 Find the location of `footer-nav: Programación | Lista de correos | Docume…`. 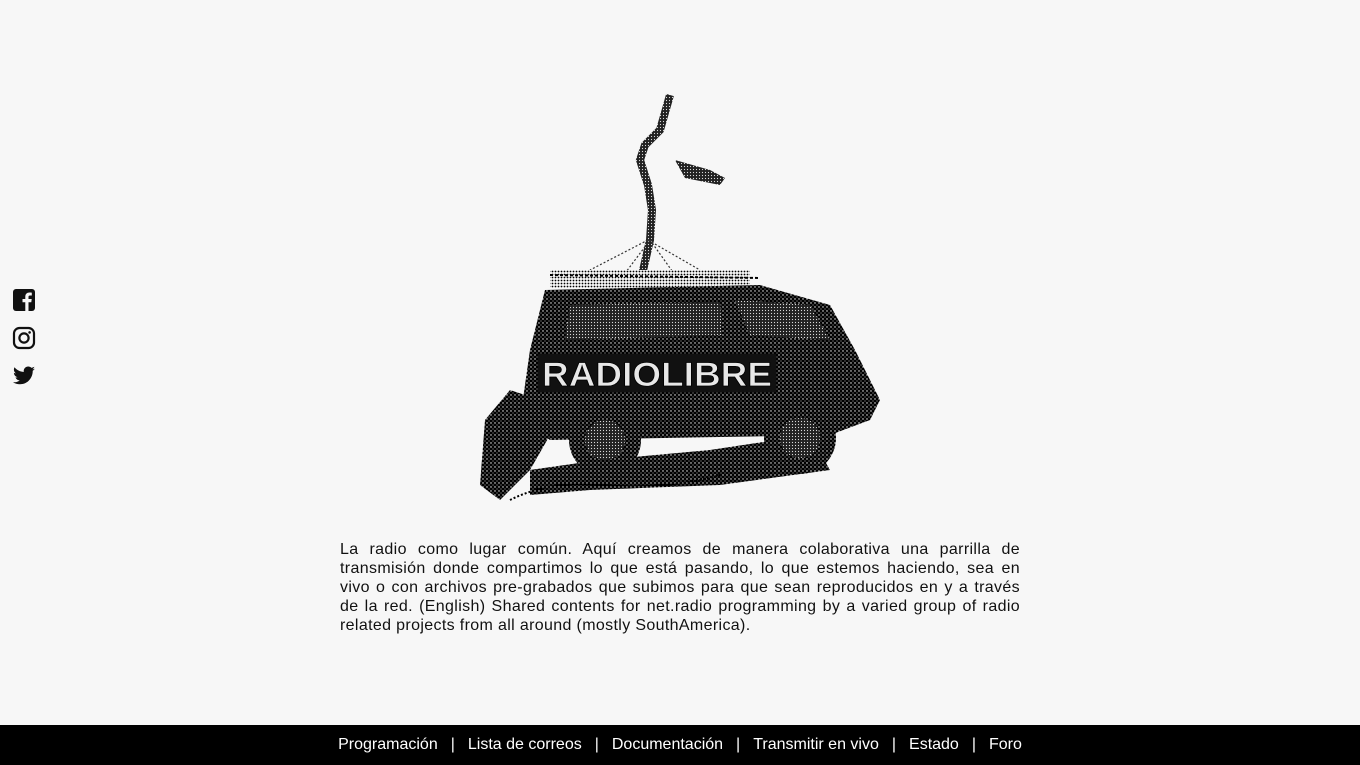

footer-nav: Programación | Lista de correos | Docume… is located at coordinates (680, 745).